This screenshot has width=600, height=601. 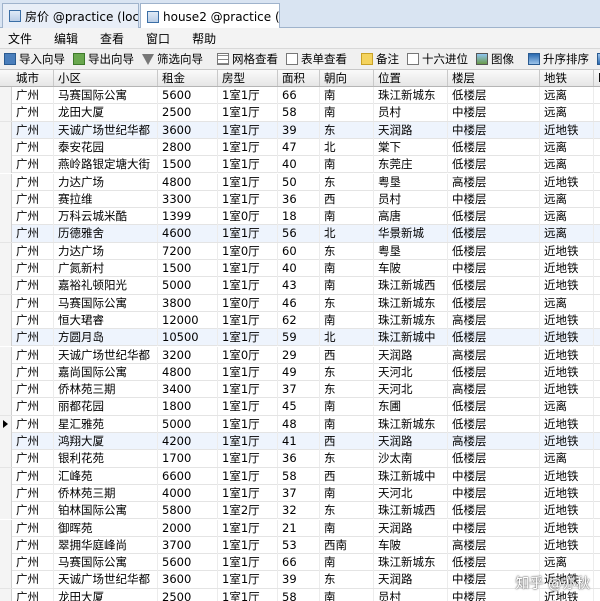 I want to click on table-cell: 力达广场, so click(x=106, y=251).